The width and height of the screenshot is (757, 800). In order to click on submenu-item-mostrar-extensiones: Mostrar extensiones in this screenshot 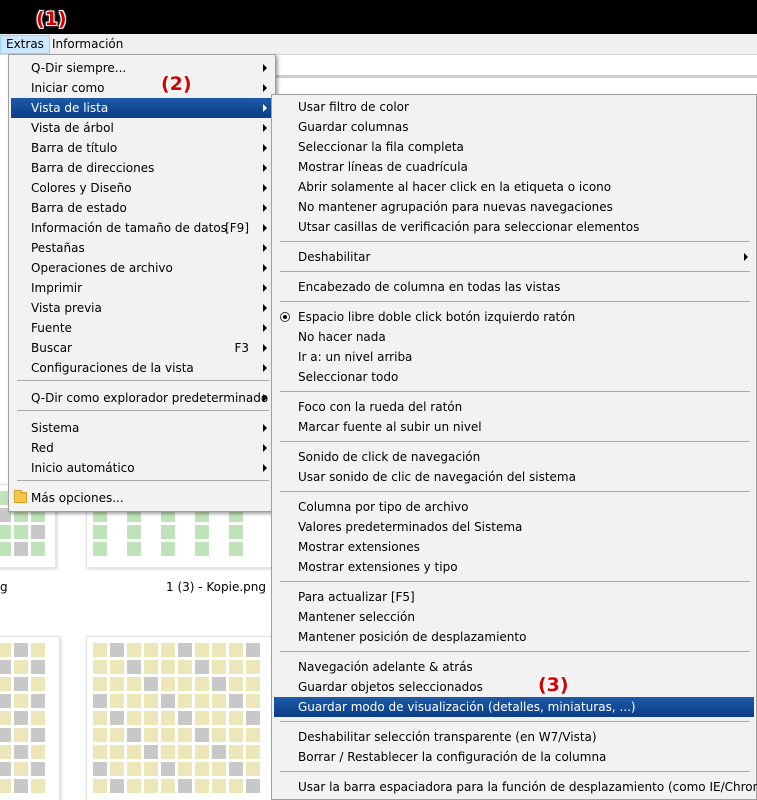, I will do `click(514, 547)`.